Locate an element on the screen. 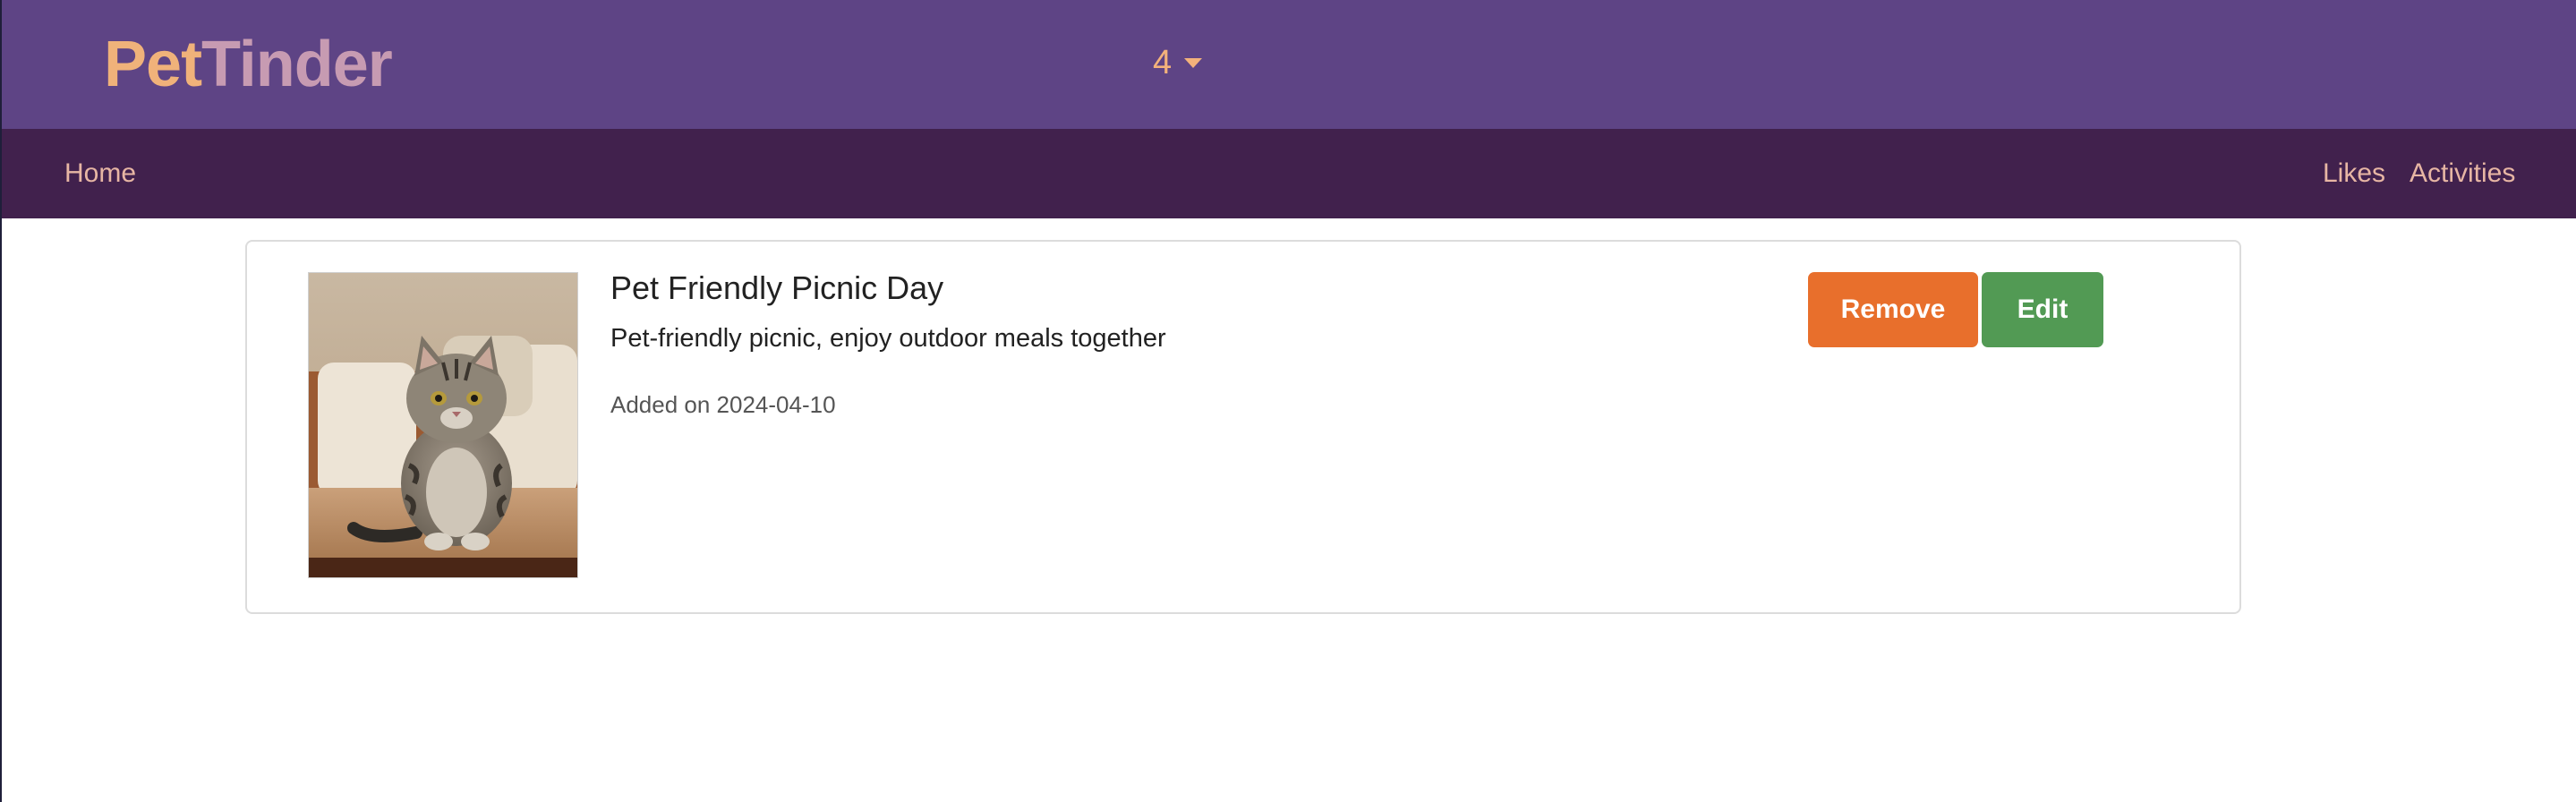 The height and width of the screenshot is (802, 2576). cat-photo-image is located at coordinates (443, 425).